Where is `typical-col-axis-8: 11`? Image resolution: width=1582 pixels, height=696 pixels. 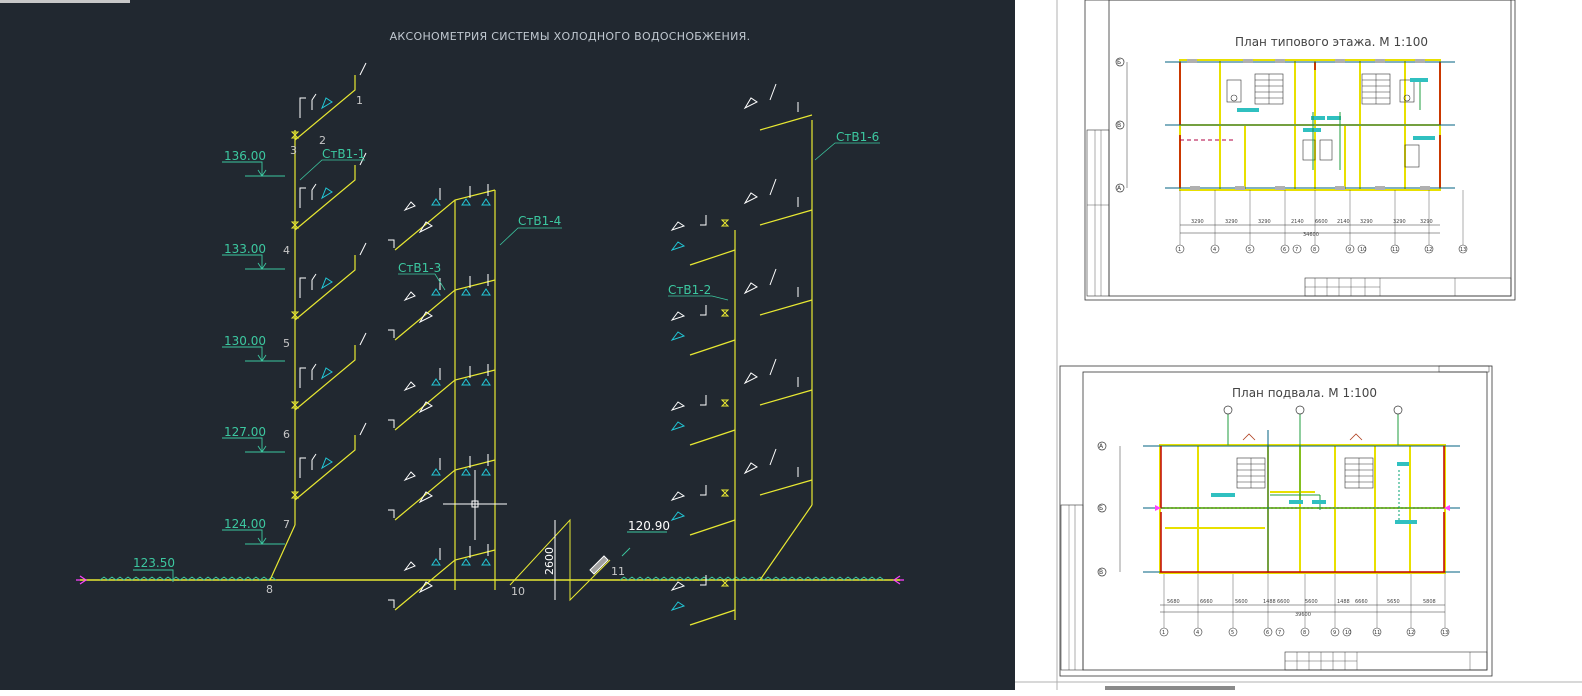
typical-col-axis-8: 11 is located at coordinates (1395, 250).